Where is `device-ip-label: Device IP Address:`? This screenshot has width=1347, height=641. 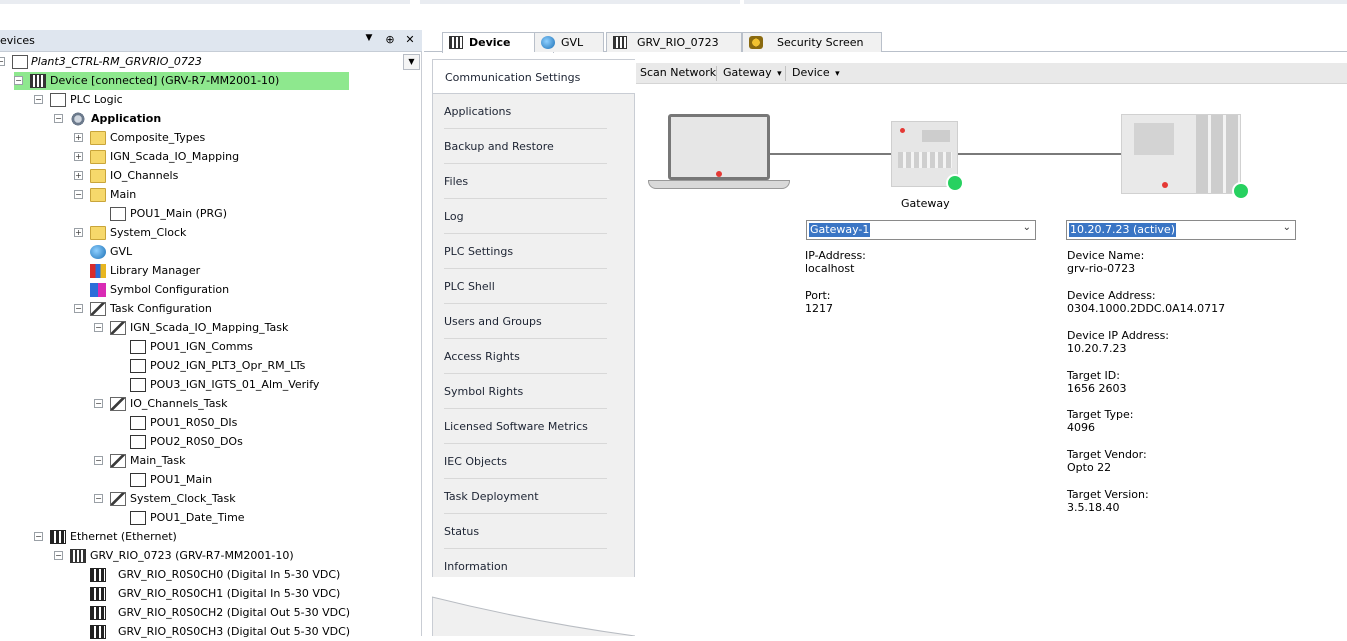 device-ip-label: Device IP Address: is located at coordinates (1118, 335).